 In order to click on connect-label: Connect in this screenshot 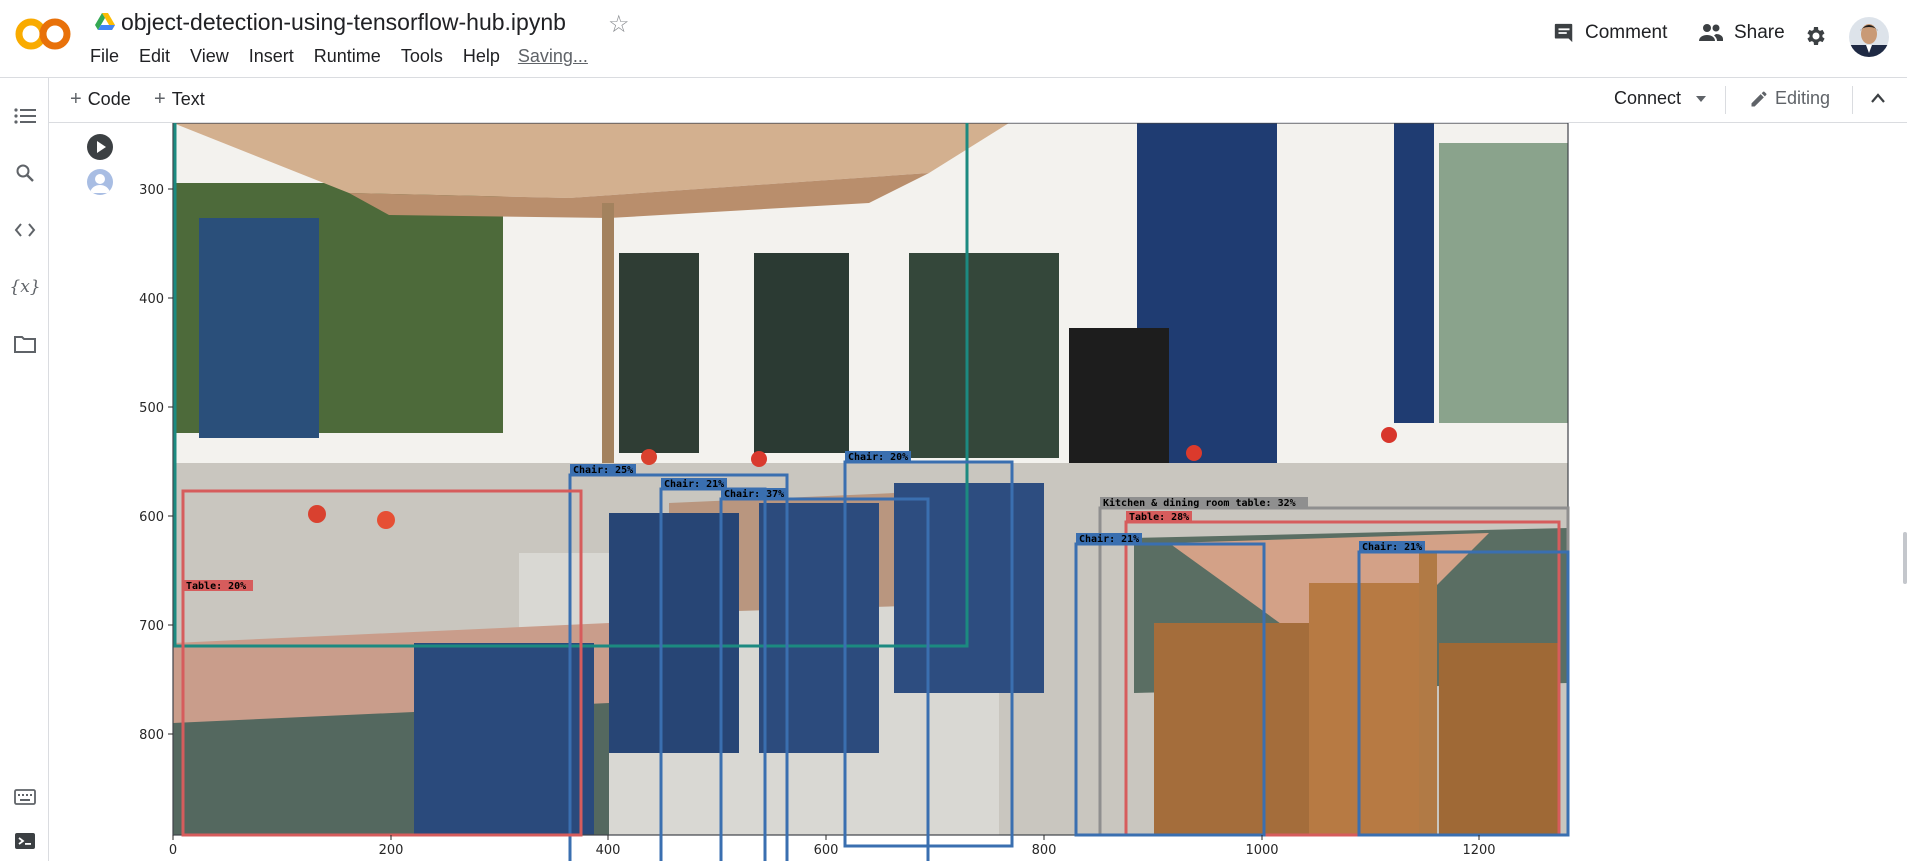, I will do `click(1648, 98)`.